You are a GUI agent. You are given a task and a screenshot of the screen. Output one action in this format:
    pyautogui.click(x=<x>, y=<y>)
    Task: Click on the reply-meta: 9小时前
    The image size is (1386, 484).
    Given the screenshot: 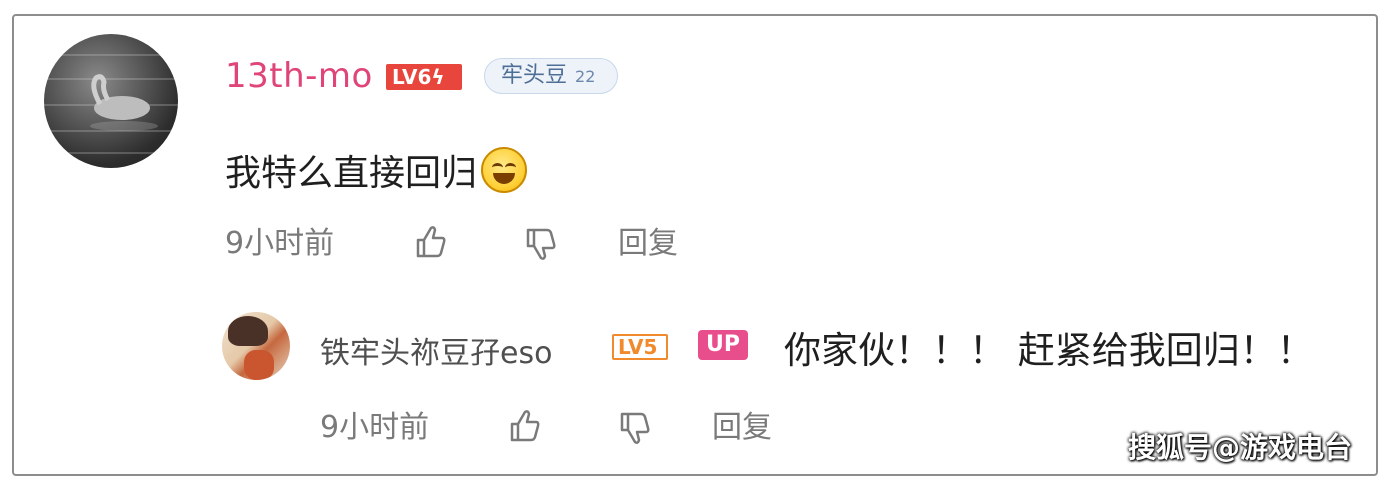 What is the action you would take?
    pyautogui.click(x=374, y=424)
    